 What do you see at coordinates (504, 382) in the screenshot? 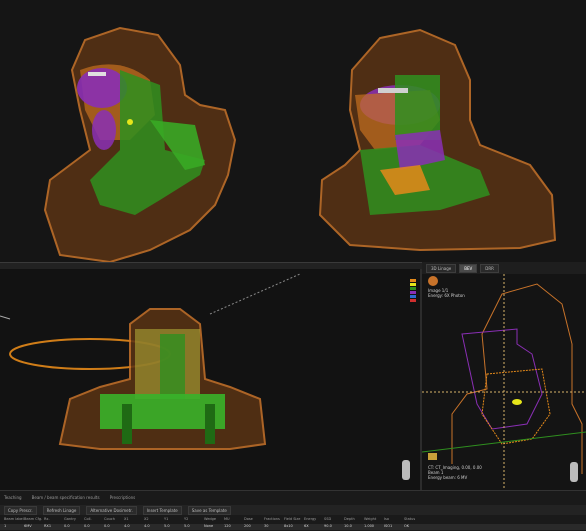
I see `bev-render` at bounding box center [504, 382].